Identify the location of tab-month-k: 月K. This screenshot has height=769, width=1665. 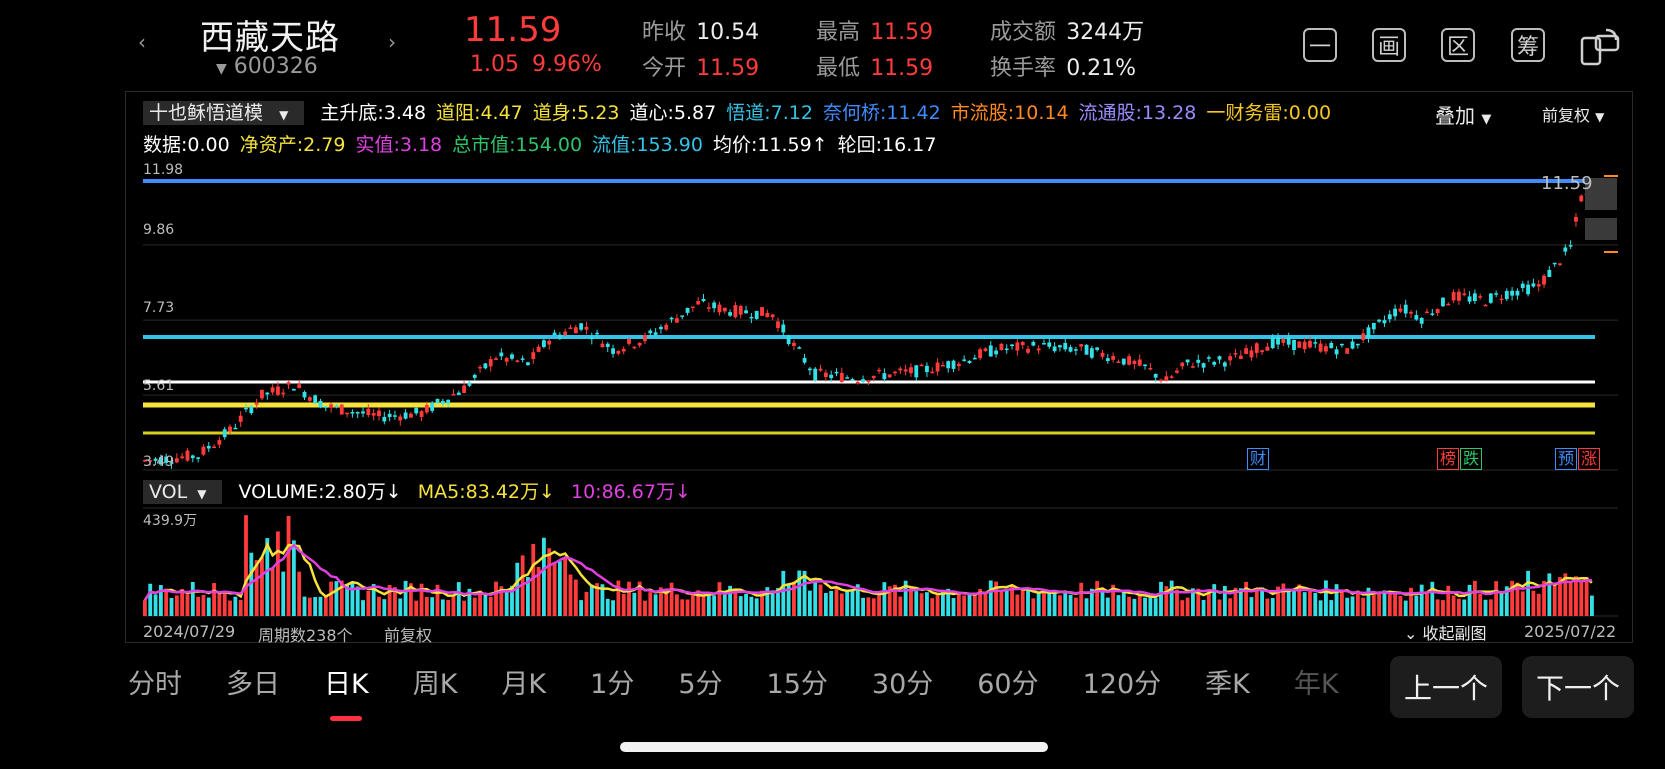
(523, 681).